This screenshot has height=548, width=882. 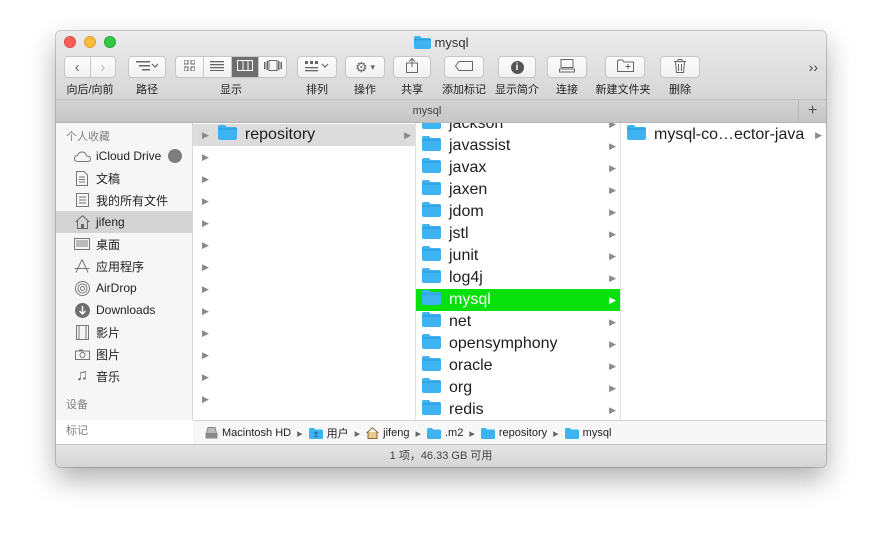 What do you see at coordinates (124, 266) in the screenshot?
I see `sidebar-item-applications: 应用程序` at bounding box center [124, 266].